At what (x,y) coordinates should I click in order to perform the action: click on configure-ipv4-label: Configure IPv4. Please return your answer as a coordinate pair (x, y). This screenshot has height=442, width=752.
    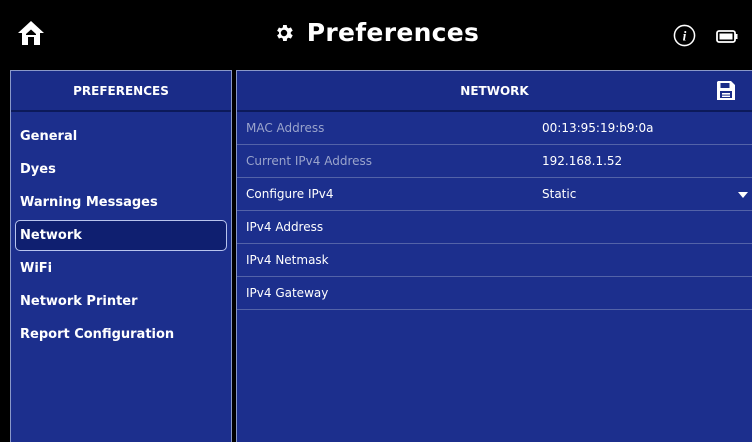
    Looking at the image, I should click on (290, 194).